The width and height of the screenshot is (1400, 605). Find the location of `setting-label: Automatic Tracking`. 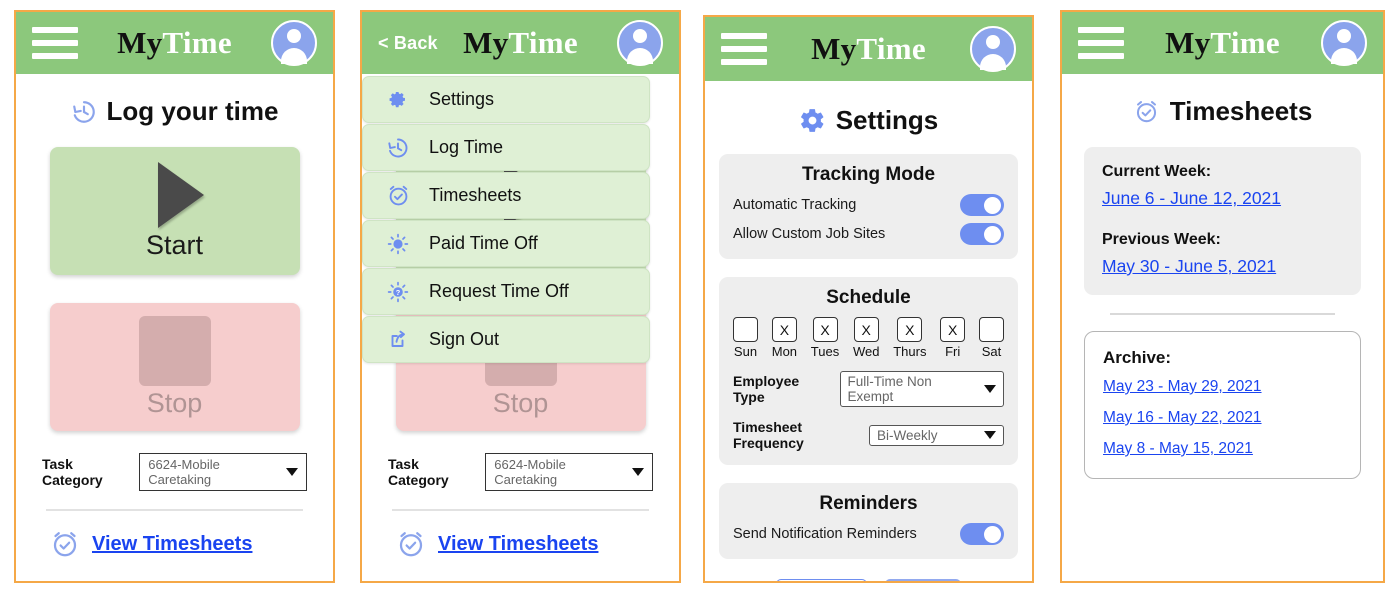

setting-label: Automatic Tracking is located at coordinates (795, 205).